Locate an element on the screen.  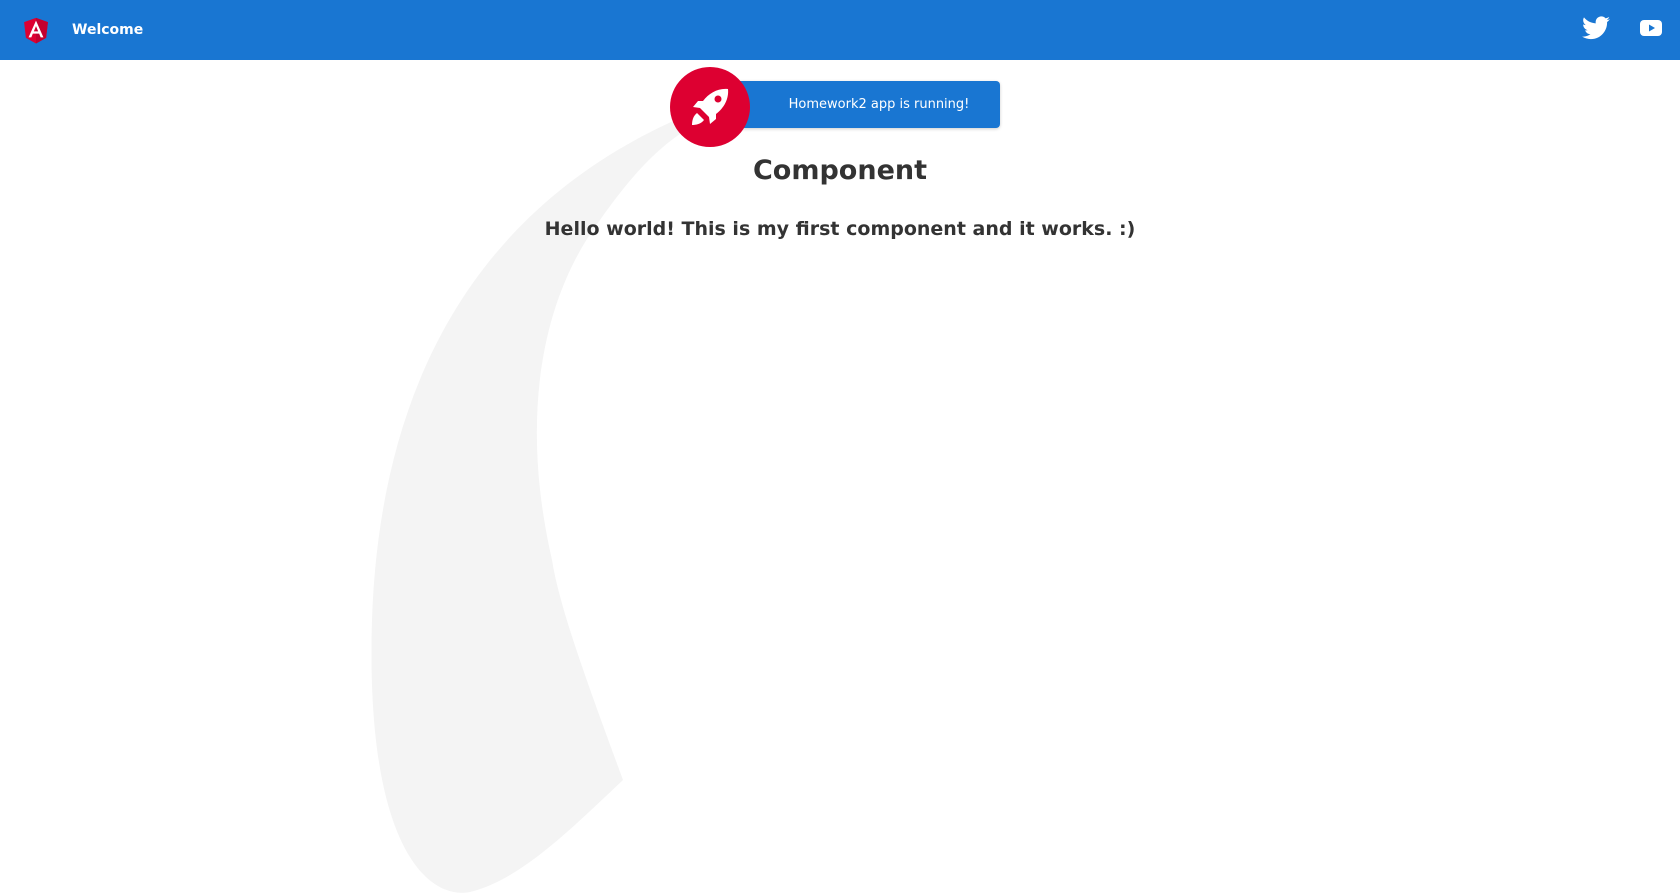
twitter-icon is located at coordinates (1596, 28).